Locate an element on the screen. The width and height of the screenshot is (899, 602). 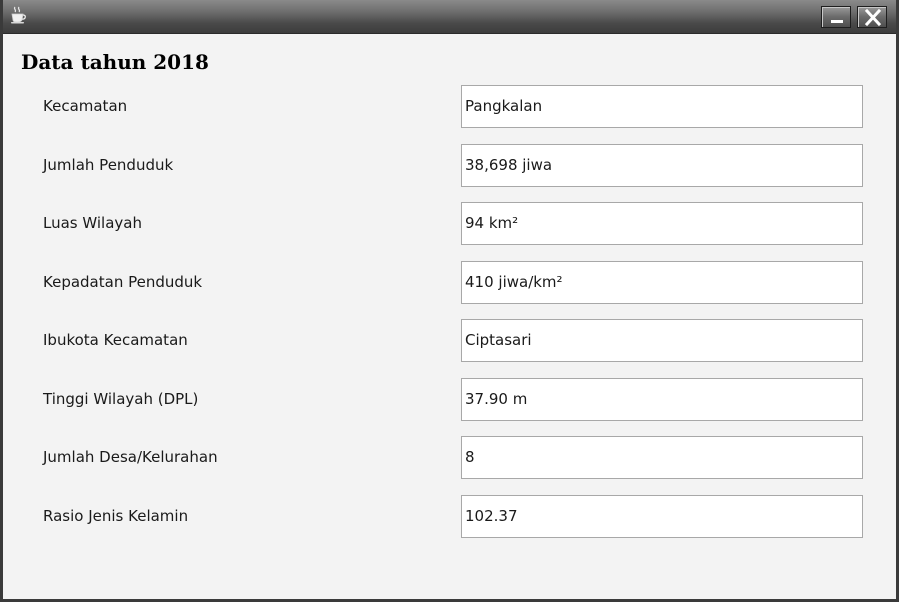
field-label: Kecamatan is located at coordinates (85, 106).